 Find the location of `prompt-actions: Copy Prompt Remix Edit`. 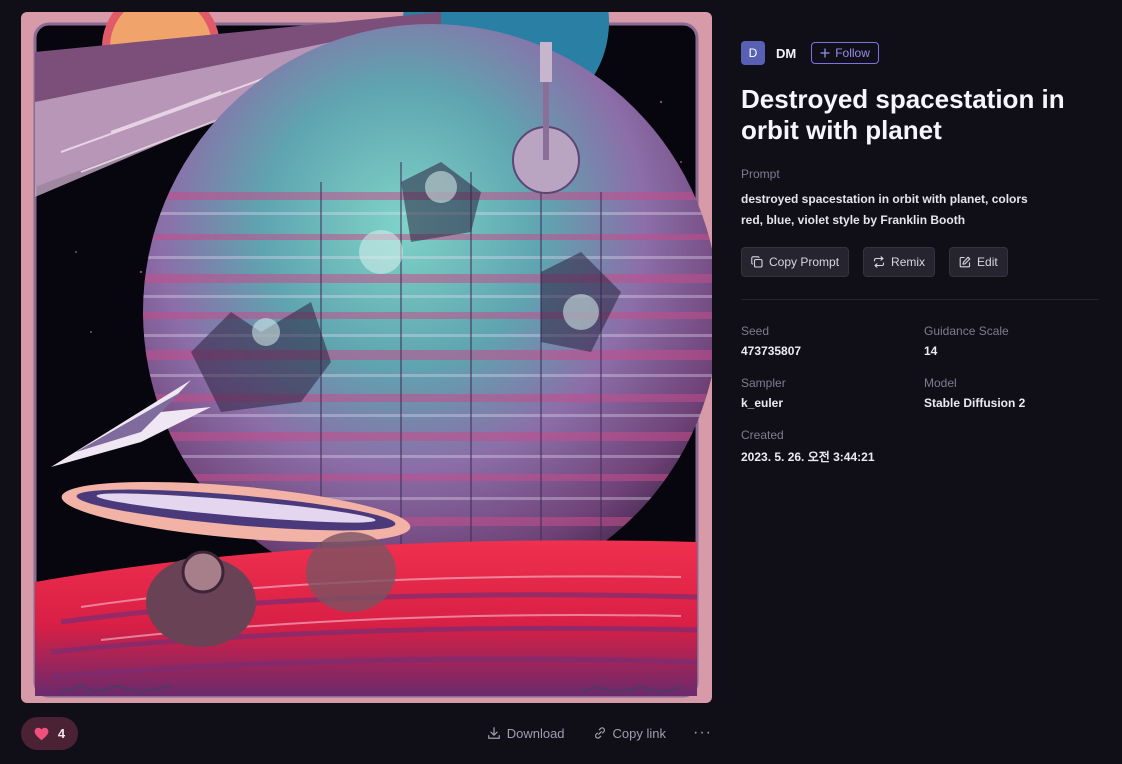

prompt-actions: Copy Prompt Remix Edit is located at coordinates (920, 262).